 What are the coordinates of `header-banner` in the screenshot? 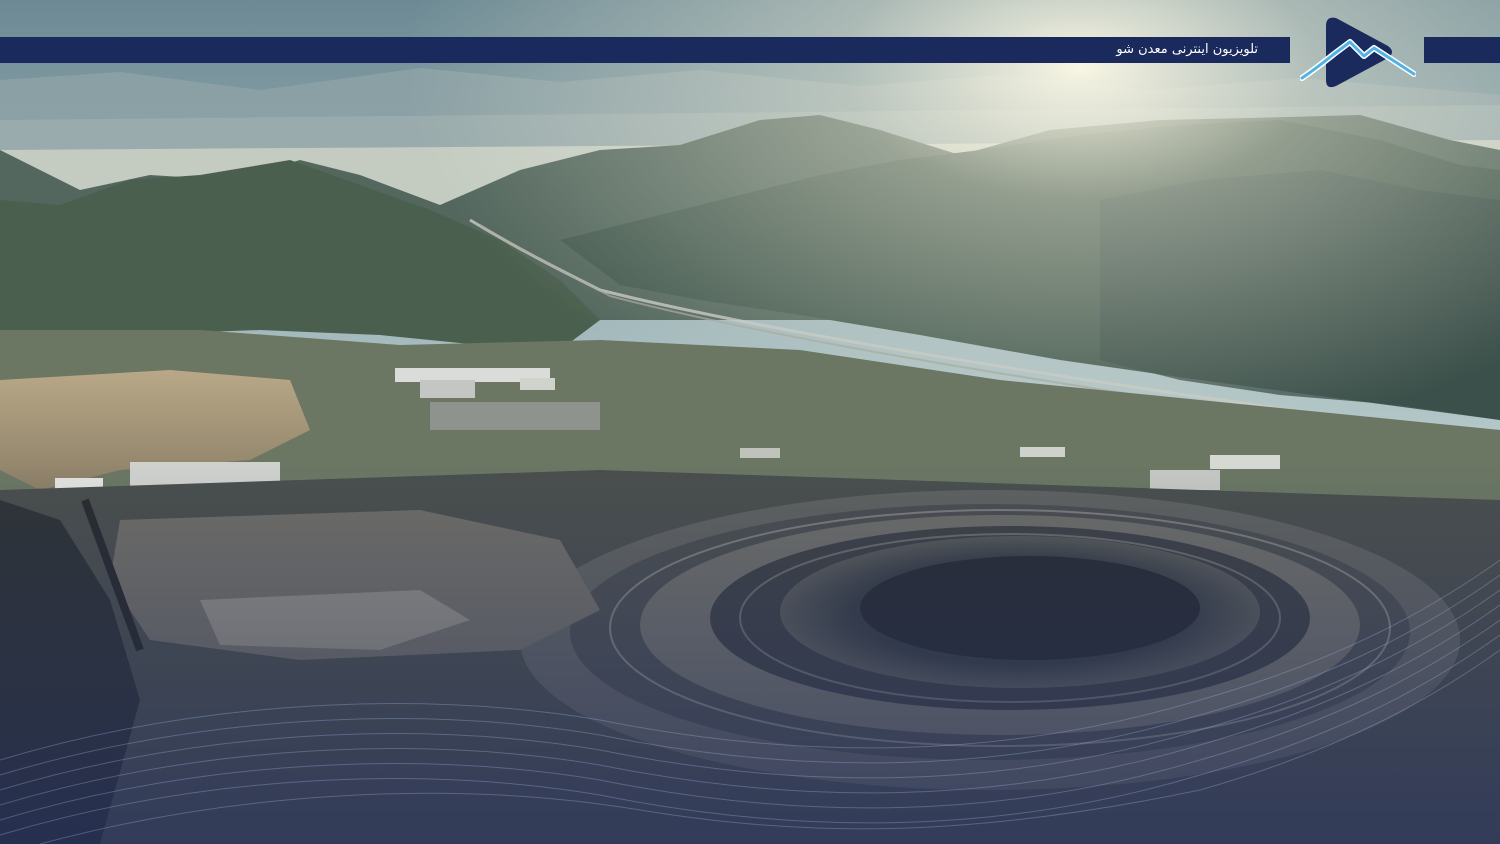 It's located at (645, 50).